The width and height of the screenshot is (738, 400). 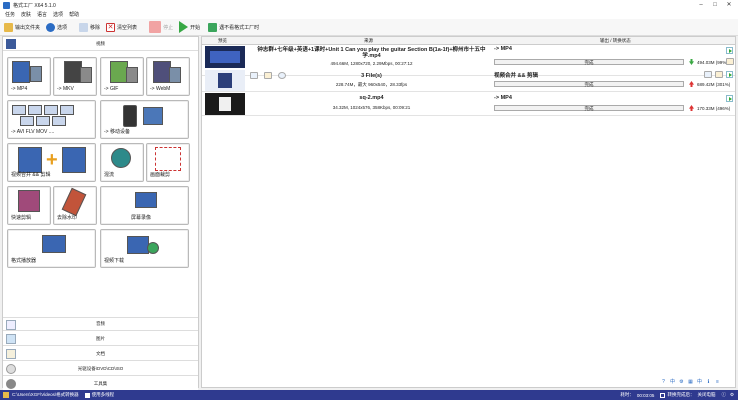 What do you see at coordinates (6, 5) in the screenshot?
I see `app-logo-icon` at bounding box center [6, 5].